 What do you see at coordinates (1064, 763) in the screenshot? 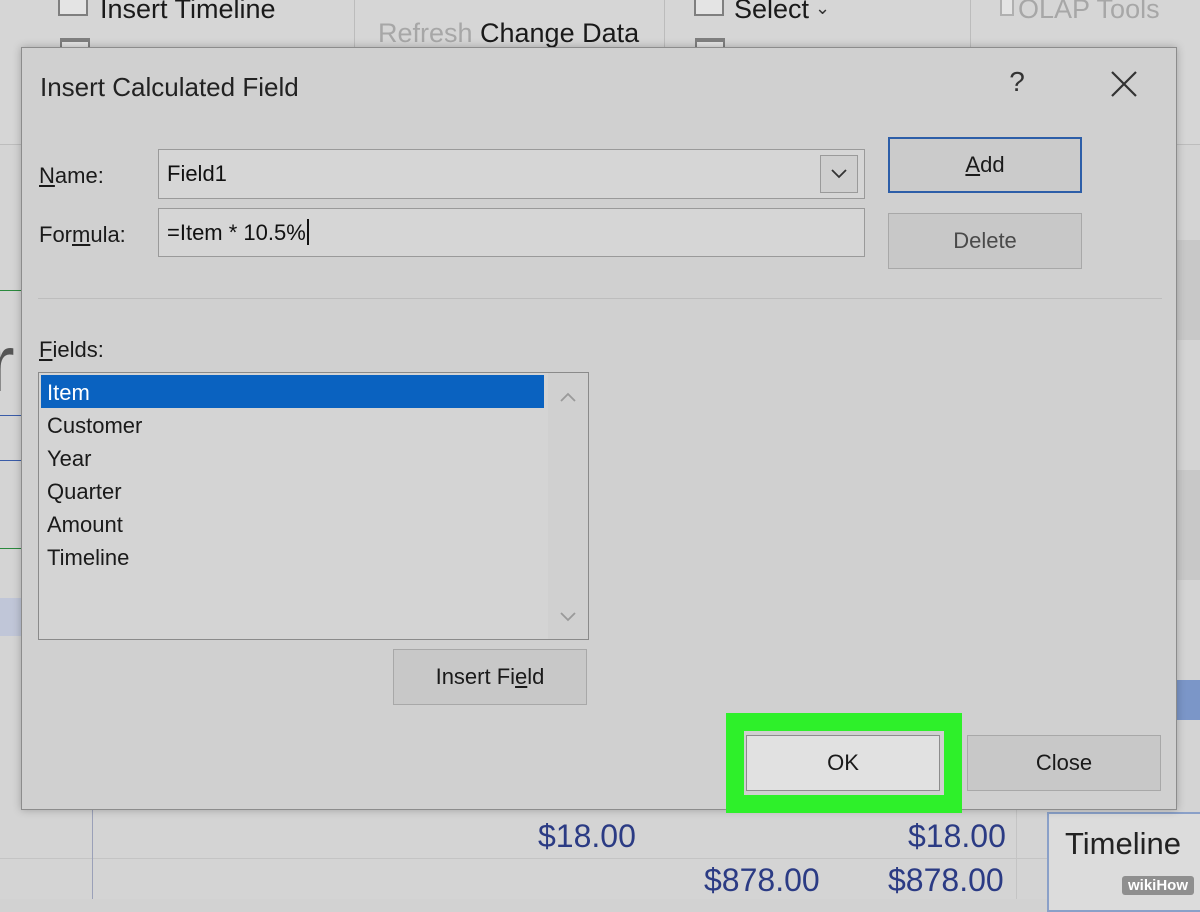
I see `close-button: Close` at bounding box center [1064, 763].